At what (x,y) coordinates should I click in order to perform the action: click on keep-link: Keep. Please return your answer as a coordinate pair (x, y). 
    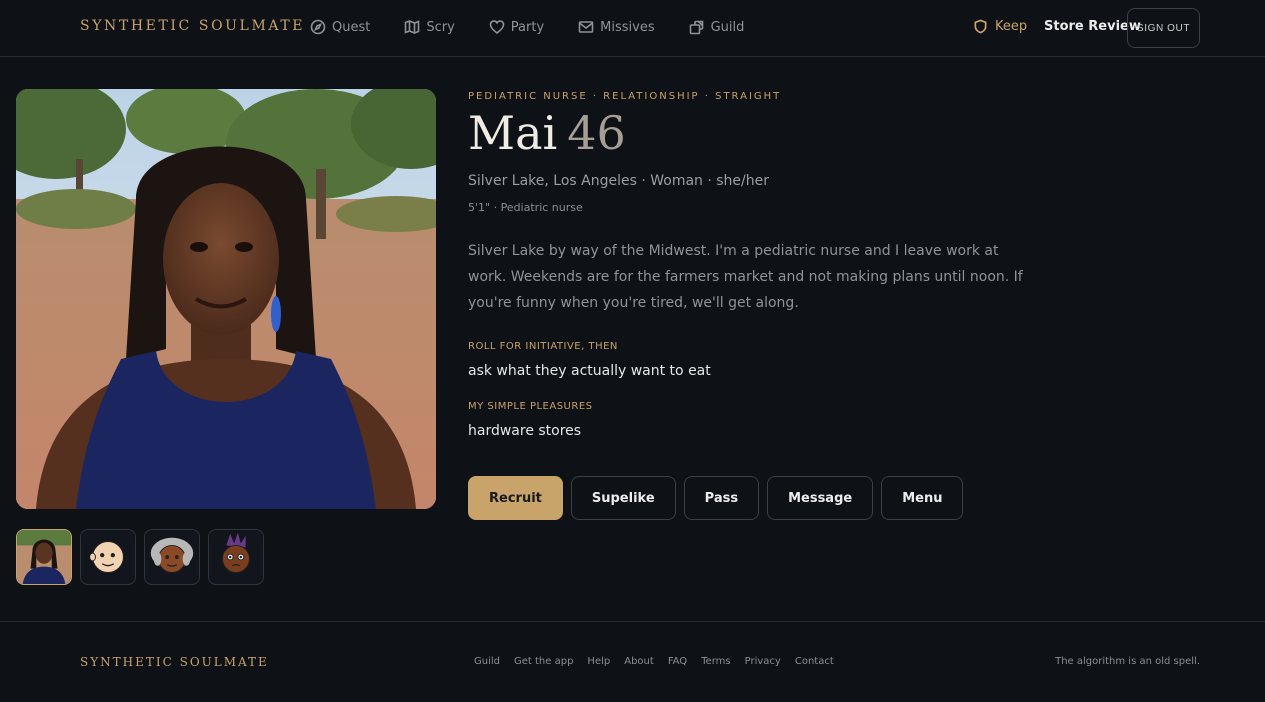
    Looking at the image, I should click on (1000, 26).